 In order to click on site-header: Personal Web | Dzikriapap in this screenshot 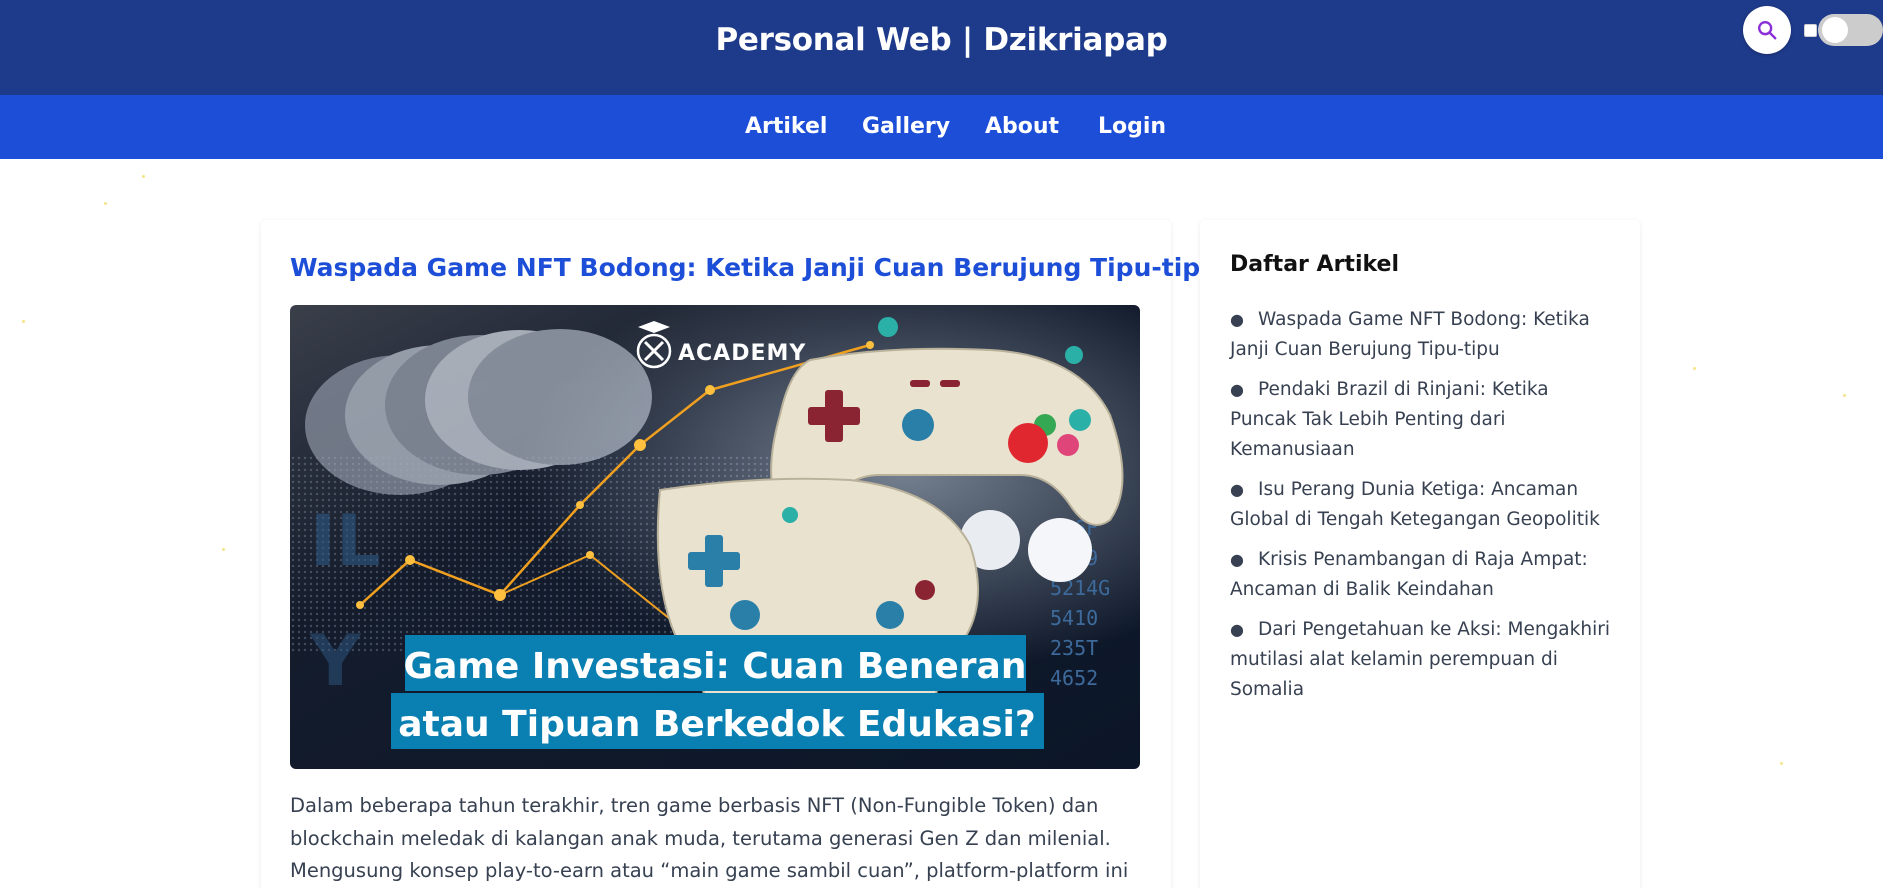, I will do `click(941, 47)`.